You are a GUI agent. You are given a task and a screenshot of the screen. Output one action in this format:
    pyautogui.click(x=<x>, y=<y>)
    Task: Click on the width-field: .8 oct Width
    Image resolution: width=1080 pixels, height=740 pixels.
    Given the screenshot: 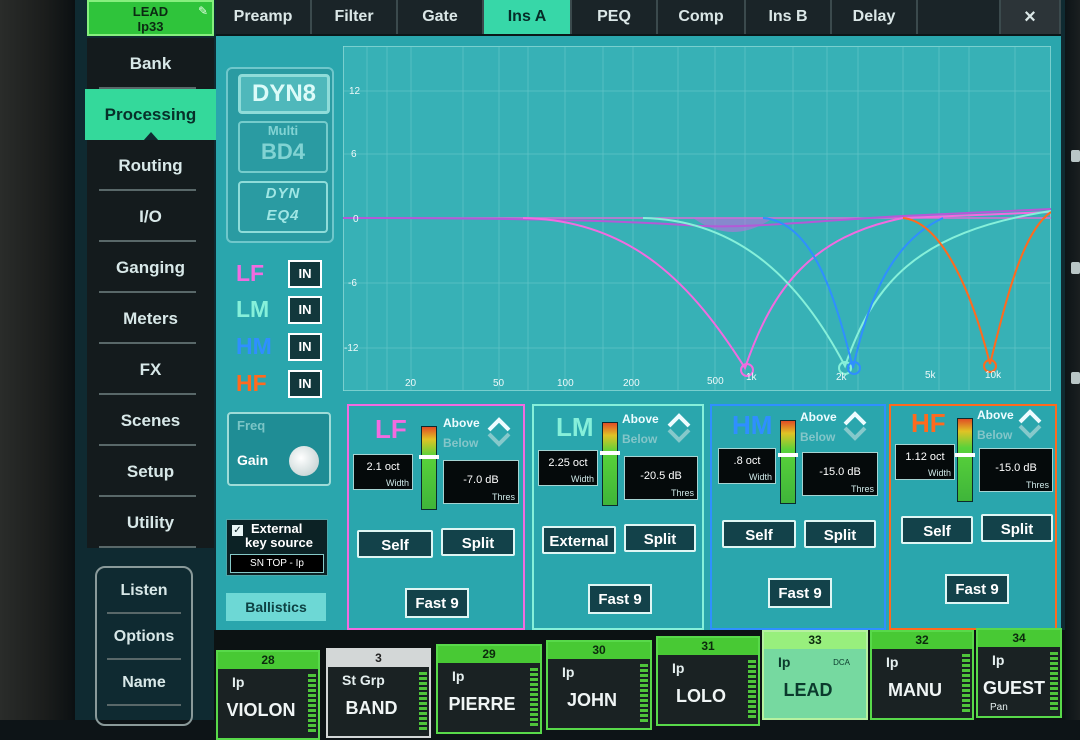 What is the action you would take?
    pyautogui.click(x=747, y=466)
    